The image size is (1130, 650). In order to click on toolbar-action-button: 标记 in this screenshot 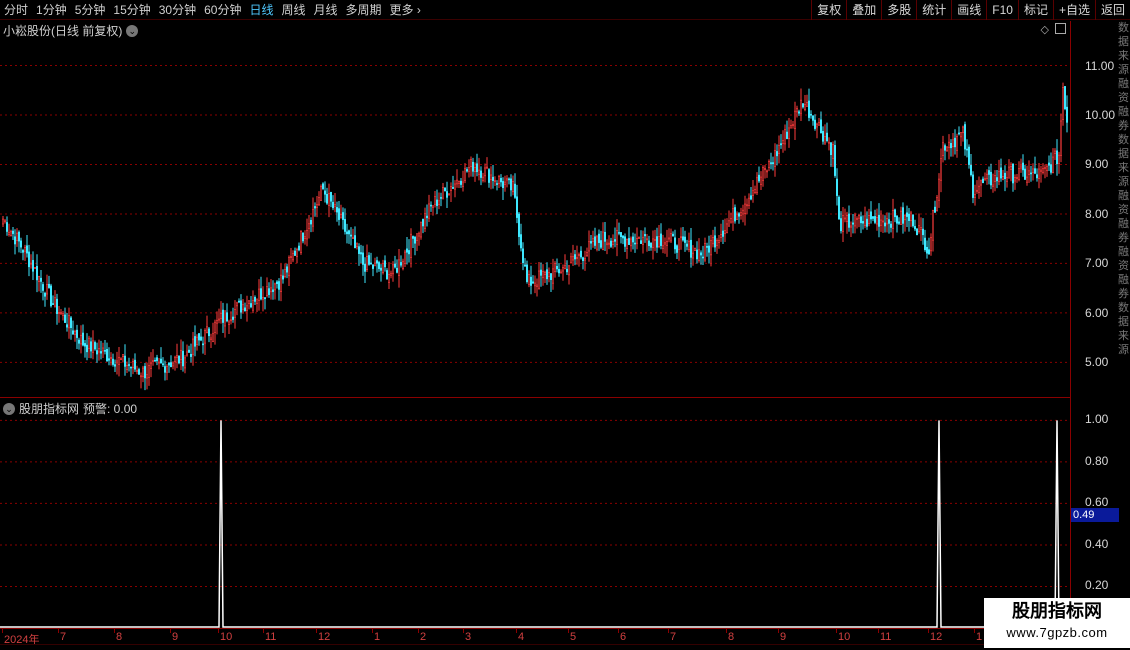, I will do `click(1035, 10)`.